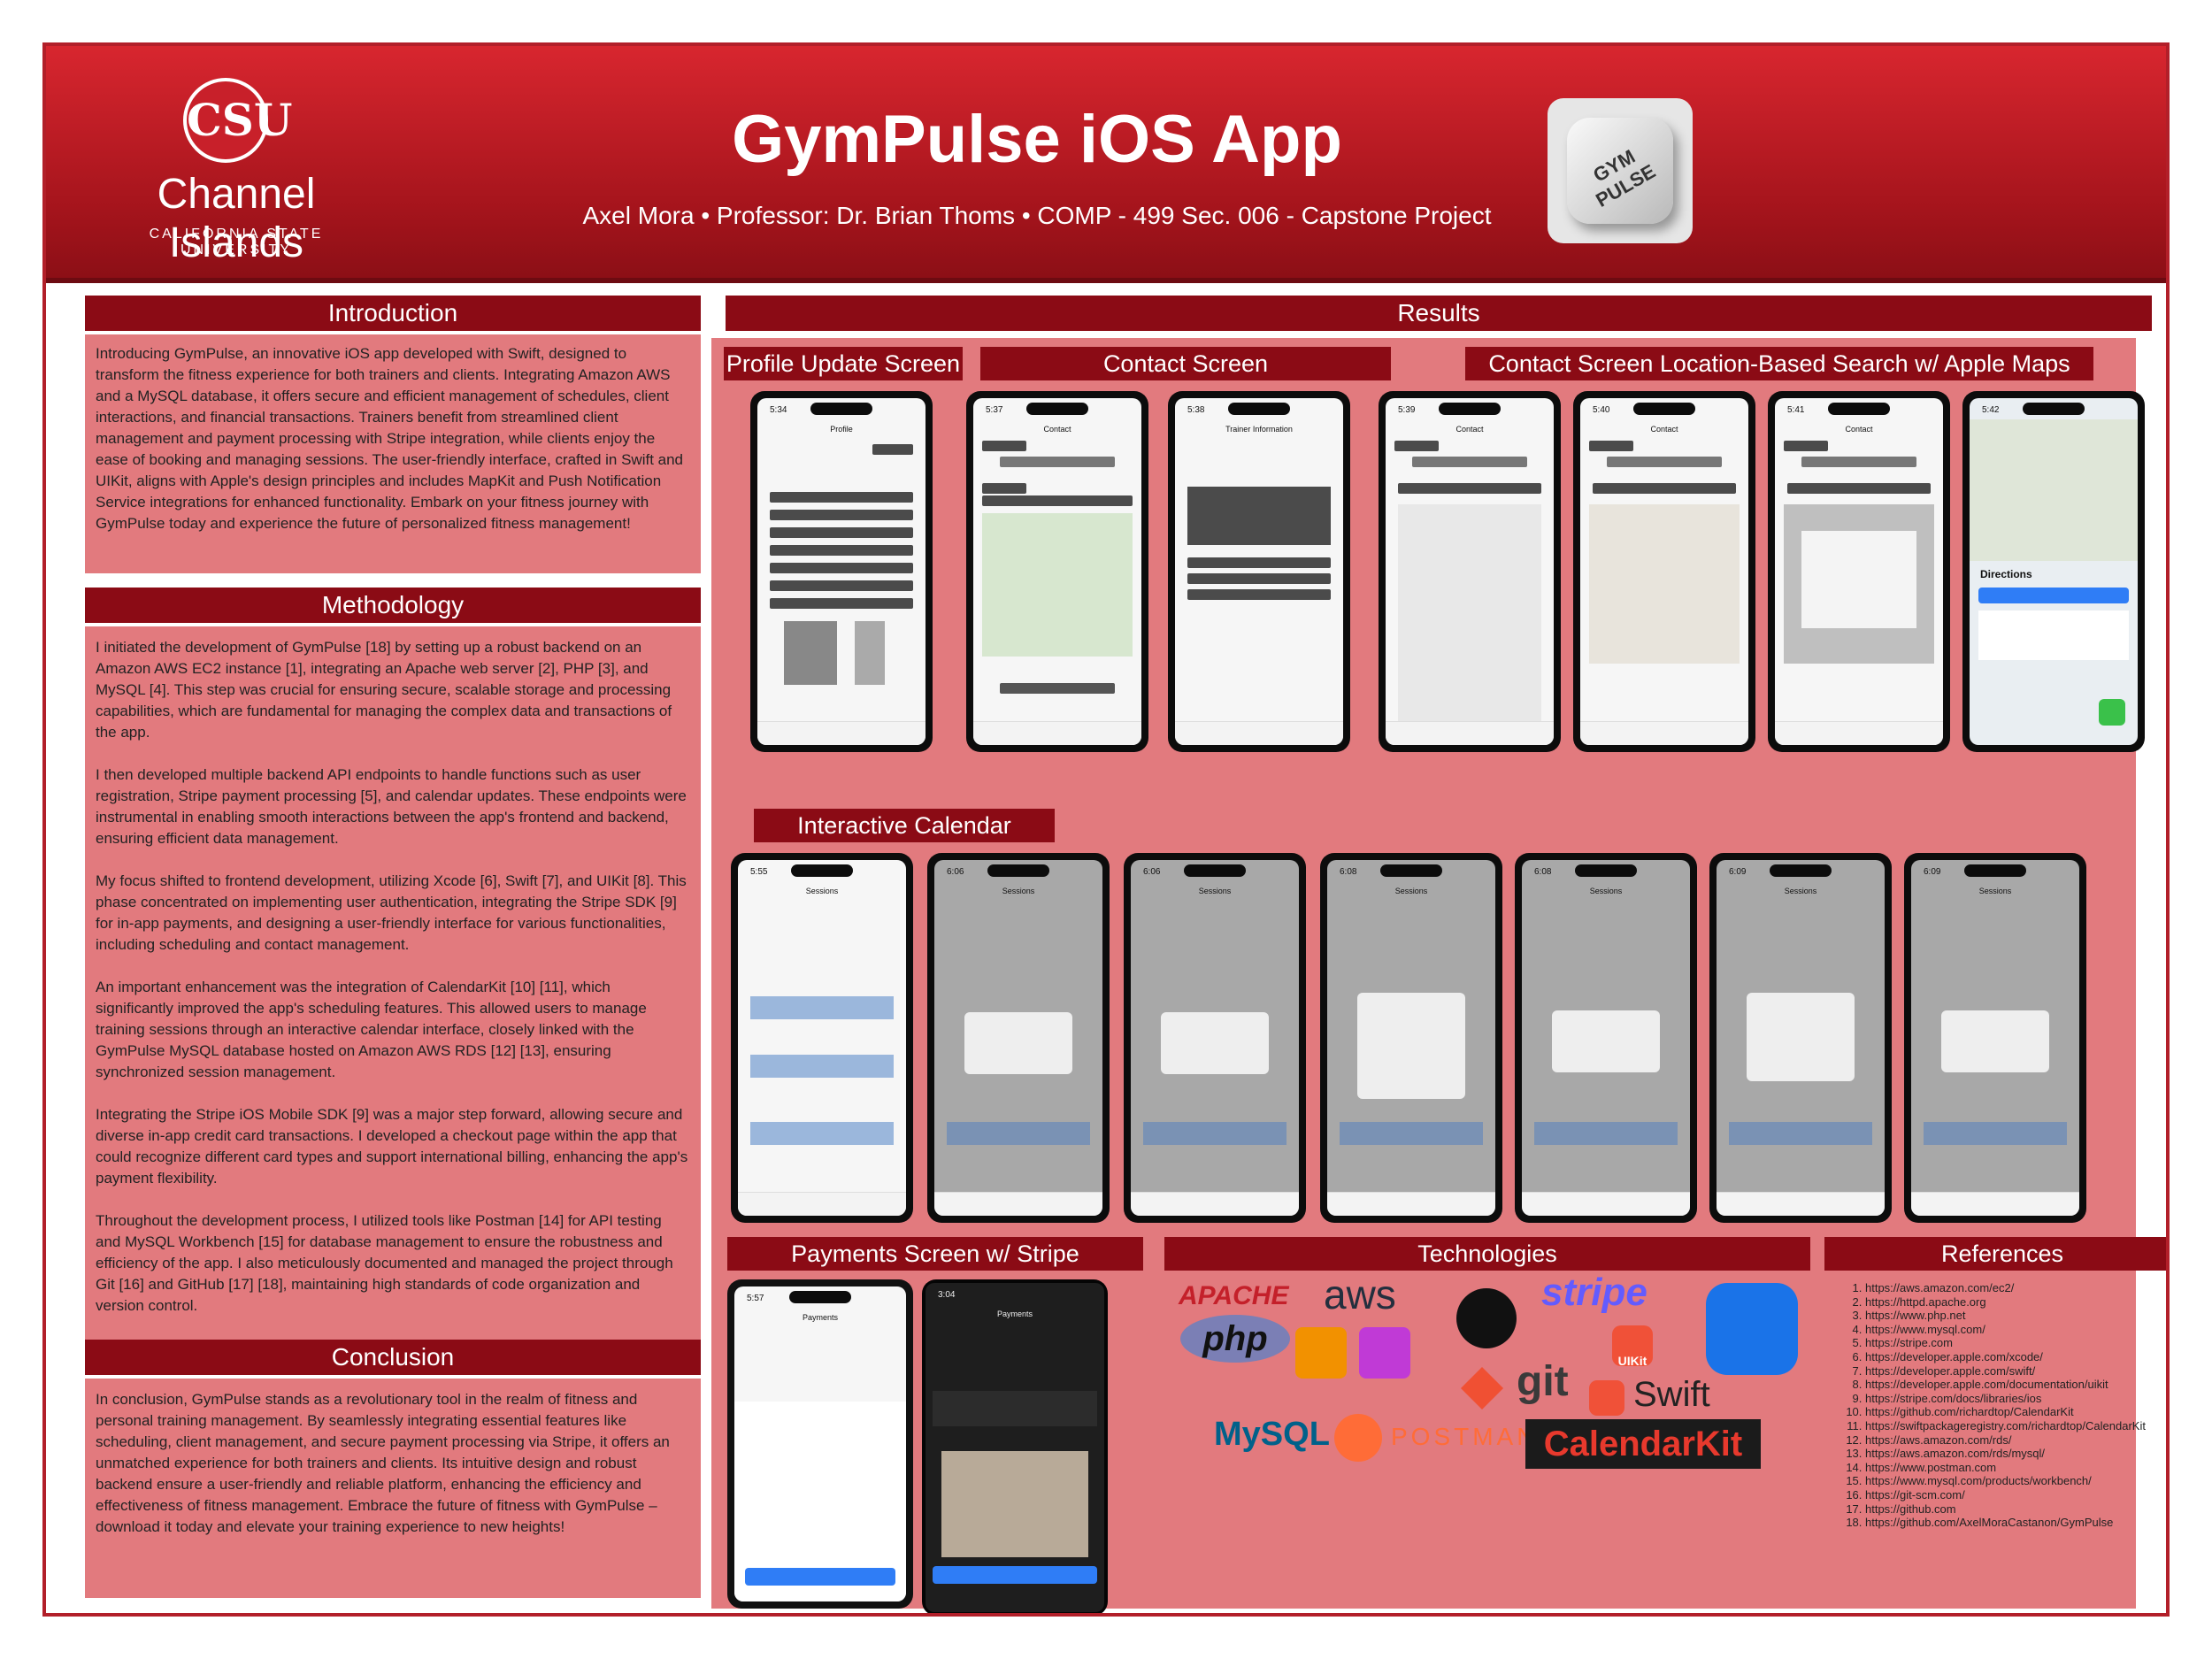 The height and width of the screenshot is (1659, 2212). What do you see at coordinates (905, 826) in the screenshot?
I see `calendar-heading: Interactive Calendar` at bounding box center [905, 826].